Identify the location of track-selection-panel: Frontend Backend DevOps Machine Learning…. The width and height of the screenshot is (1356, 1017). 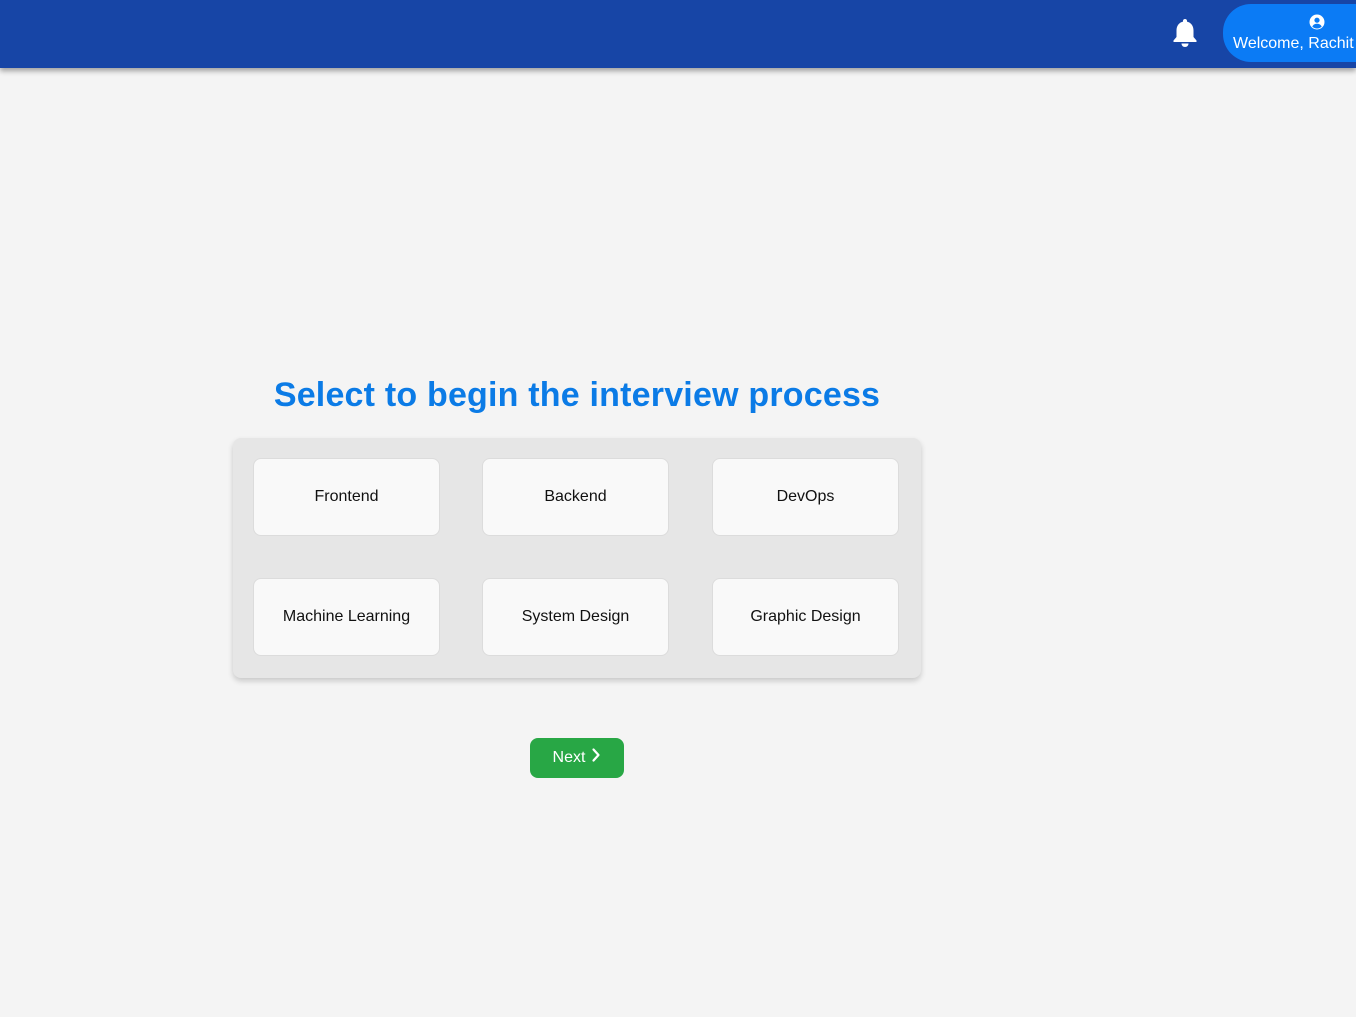
(577, 558).